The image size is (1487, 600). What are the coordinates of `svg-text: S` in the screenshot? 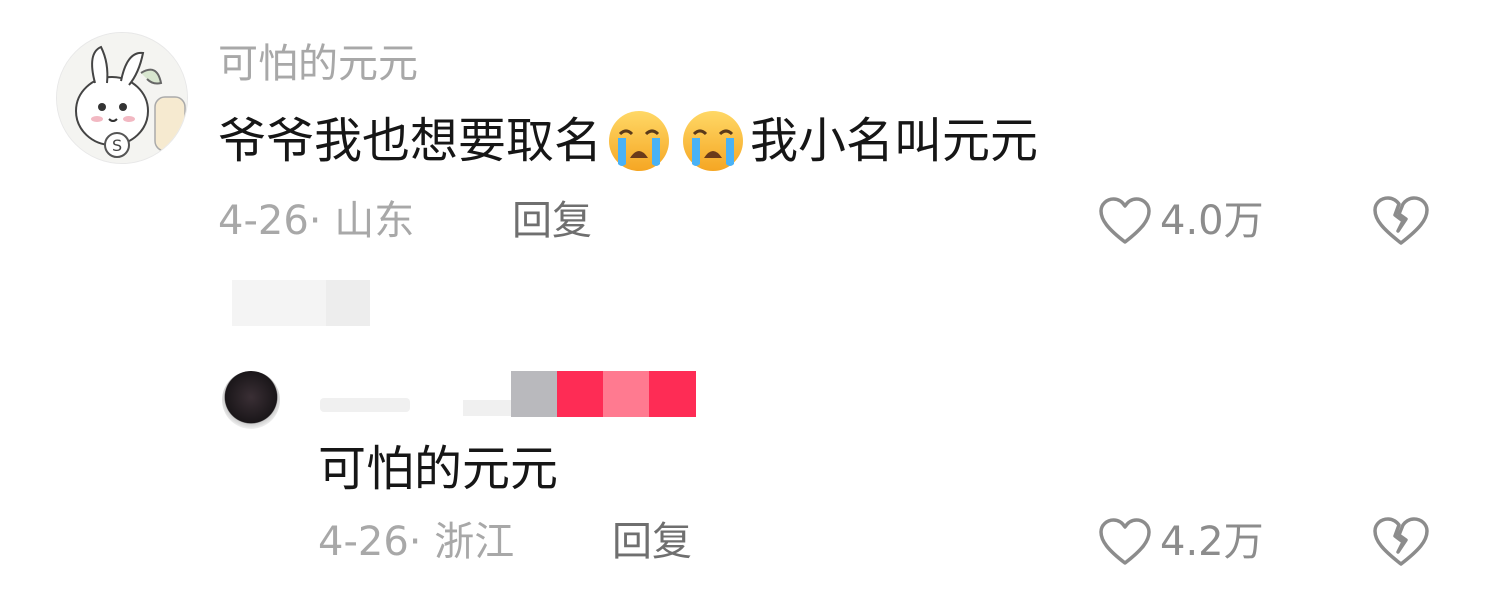 It's located at (117, 145).